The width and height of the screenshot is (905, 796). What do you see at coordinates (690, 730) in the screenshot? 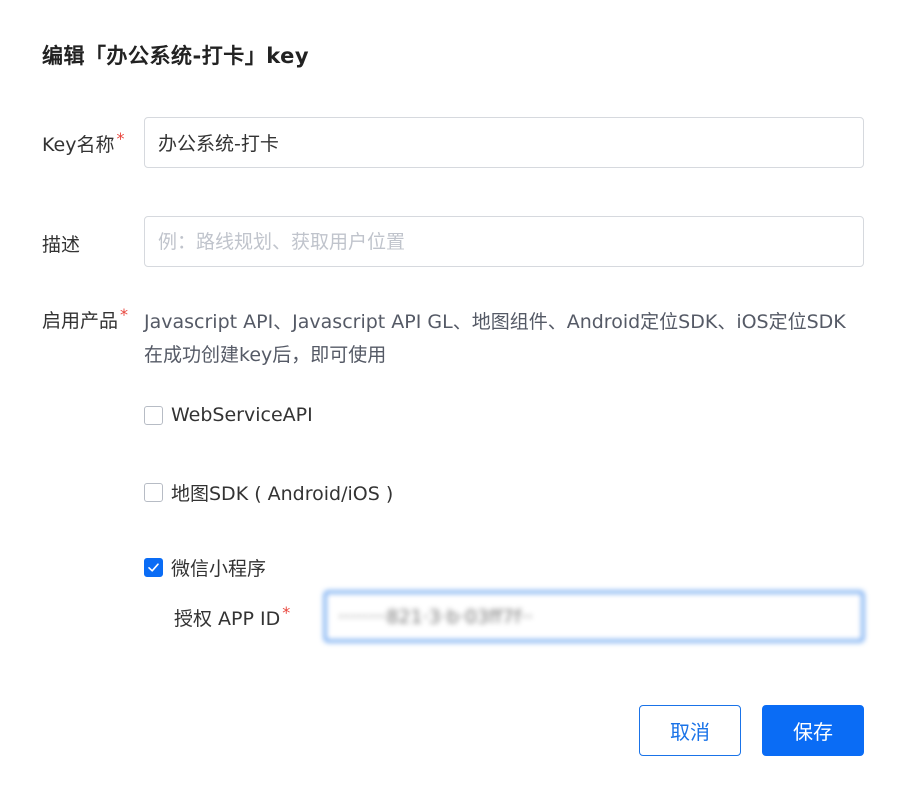
I see `cancel-button: 取消` at bounding box center [690, 730].